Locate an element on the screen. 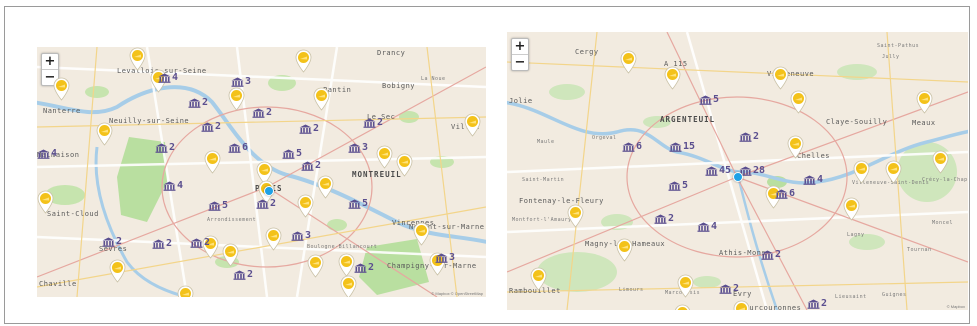  map-attribution: © Mapbox is located at coordinates (956, 306).